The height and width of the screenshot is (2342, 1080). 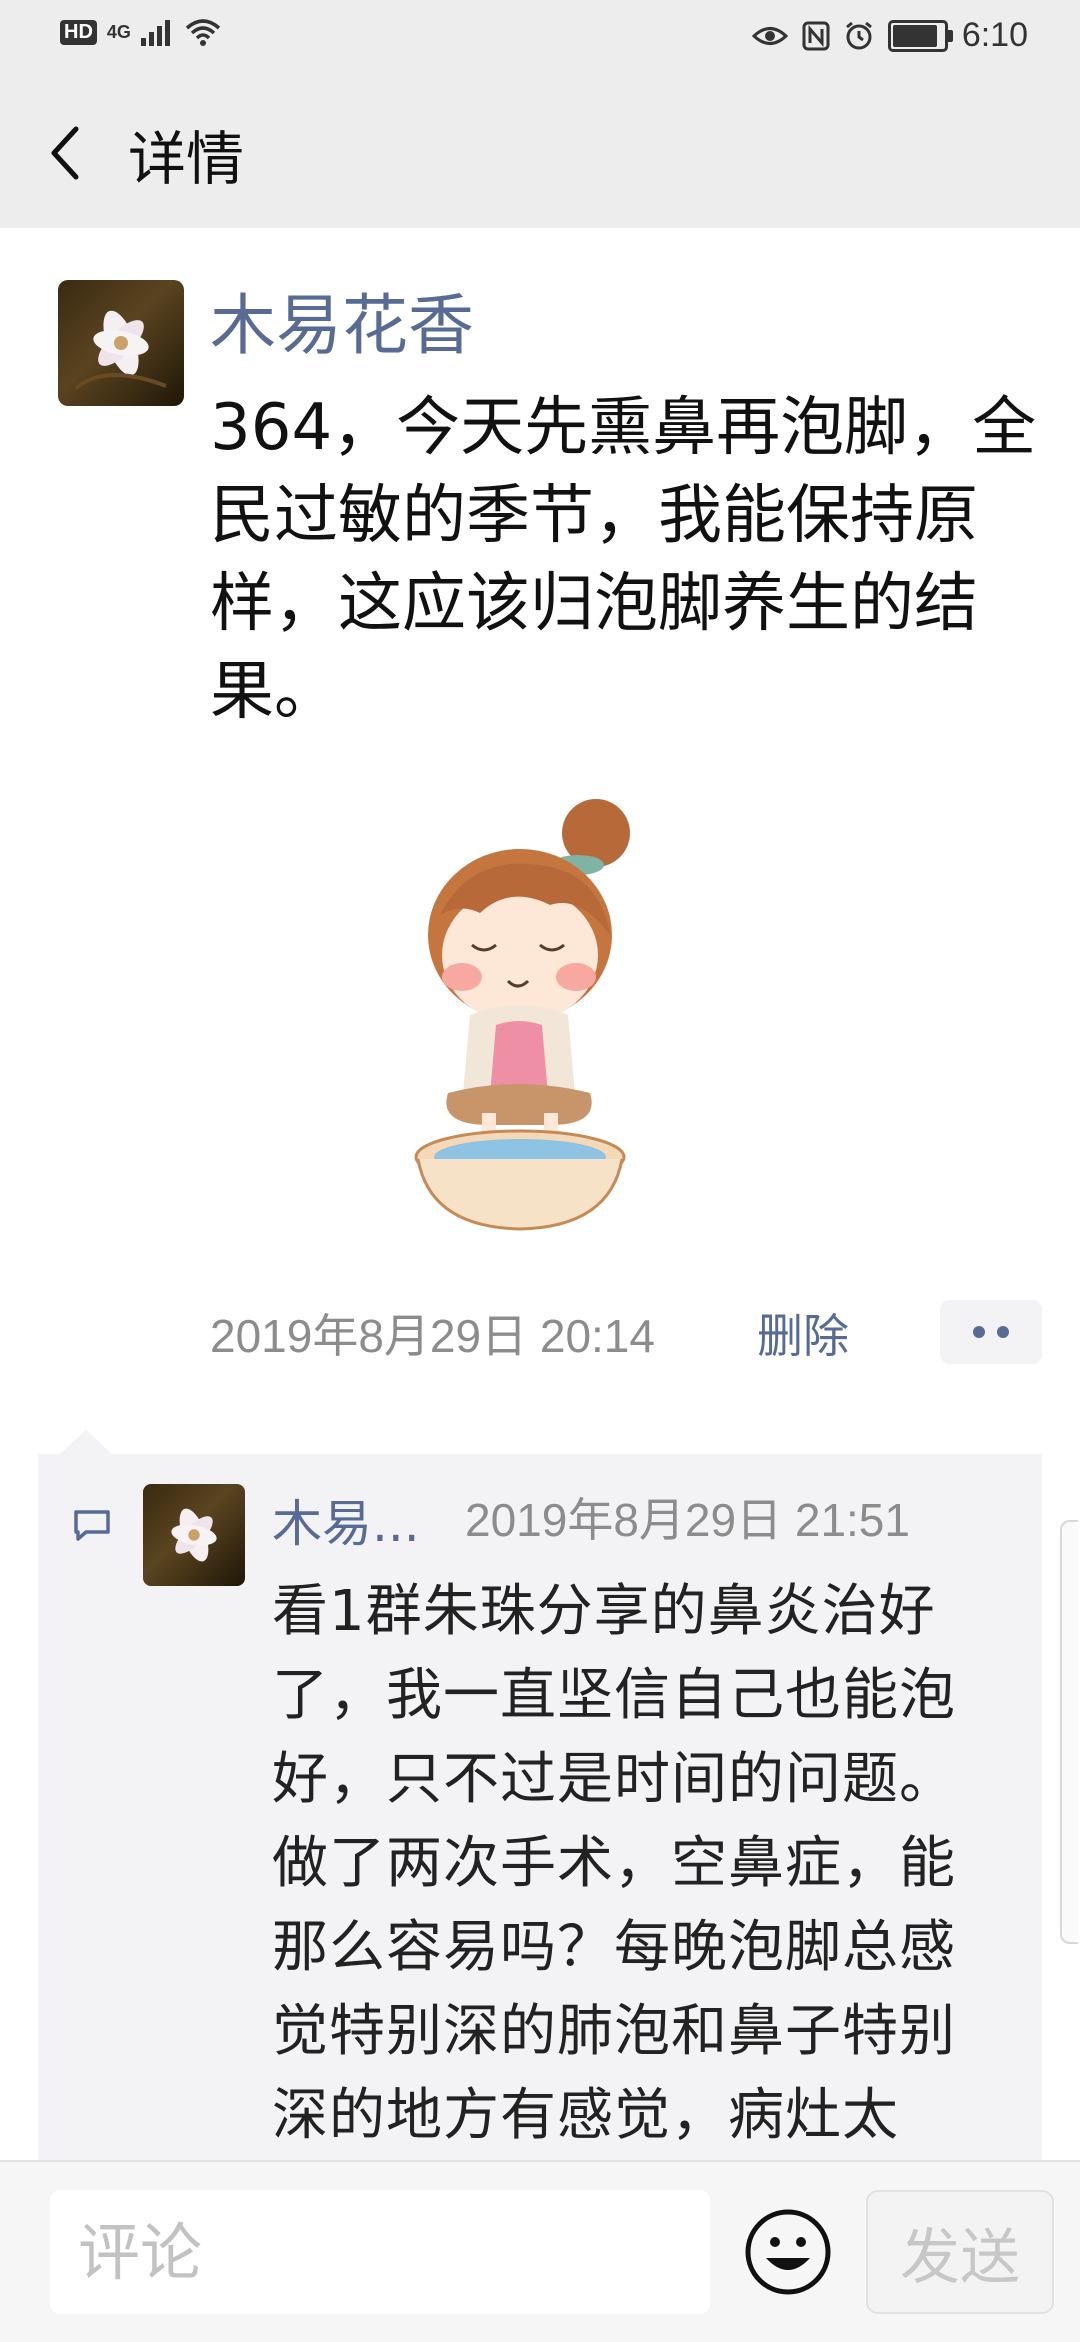 I want to click on status-time: 6:10, so click(x=994, y=35).